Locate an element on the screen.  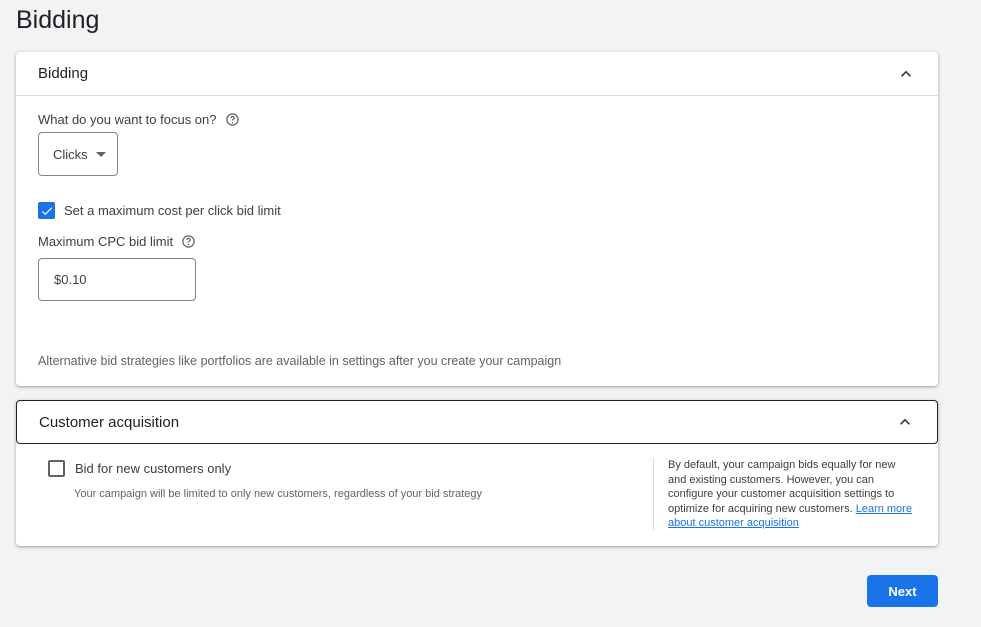
next-button: Next is located at coordinates (902, 591).